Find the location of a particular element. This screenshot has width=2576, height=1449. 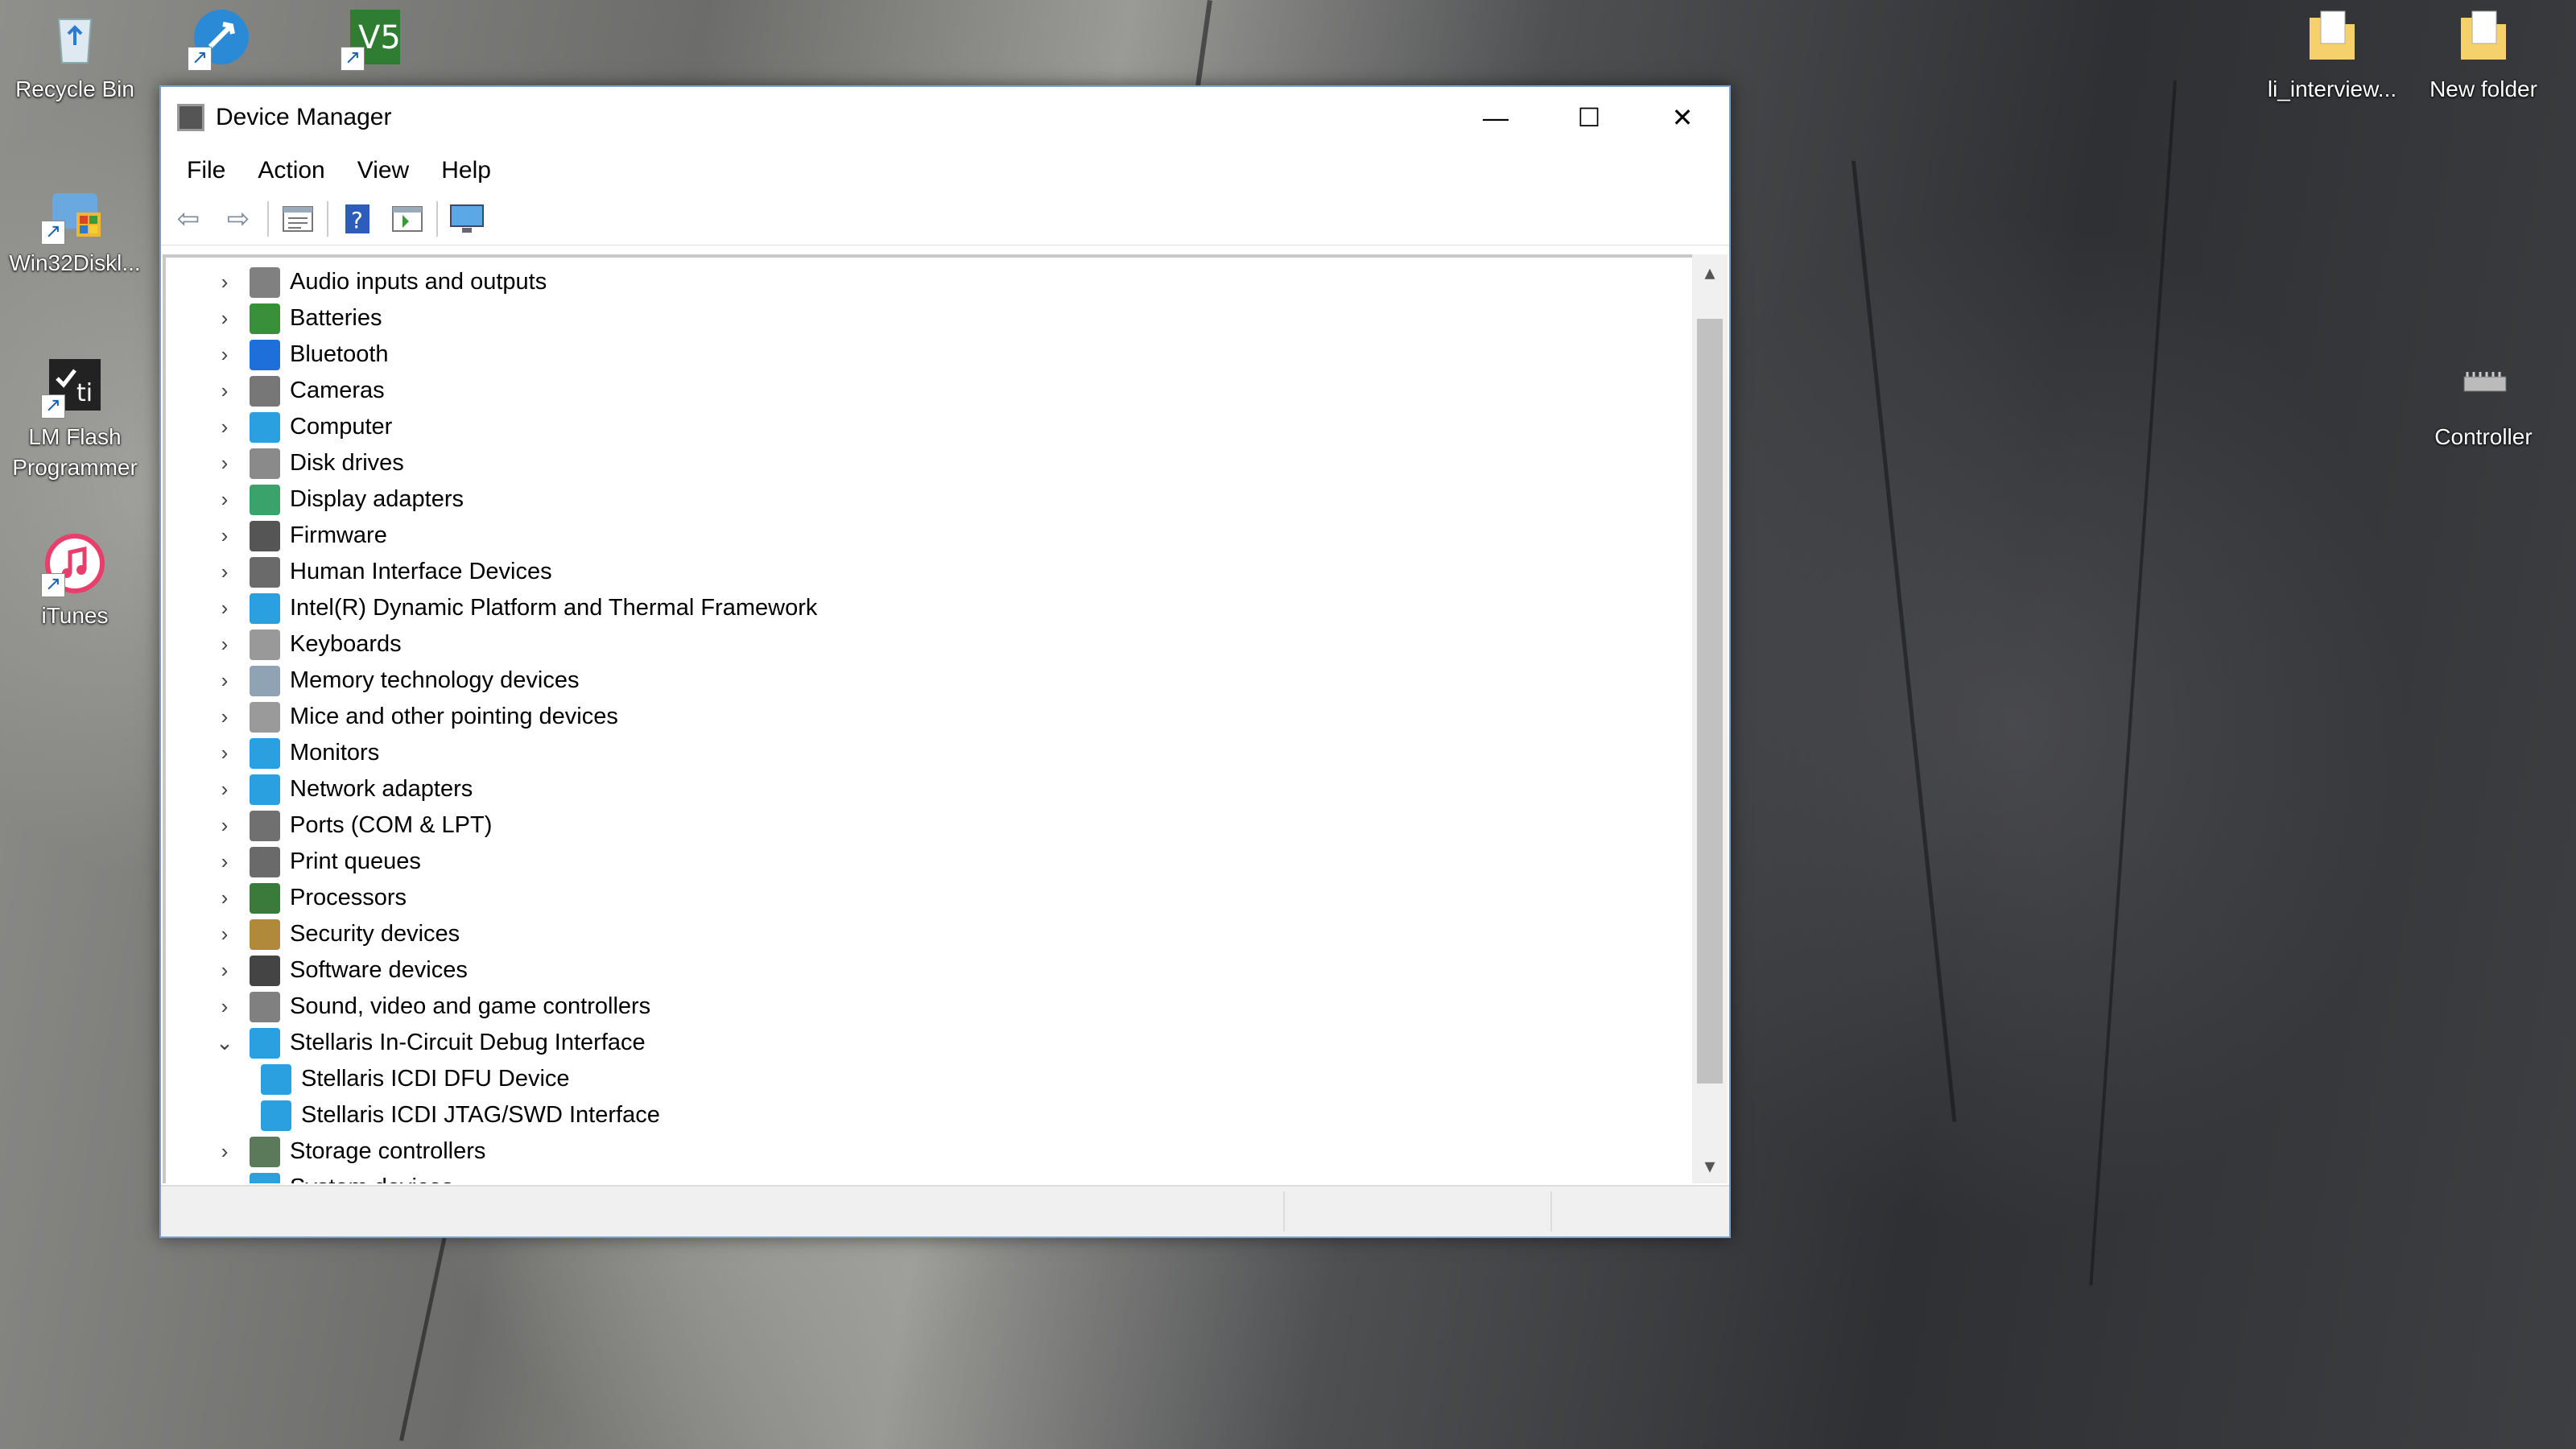

battery-icon is located at coordinates (265, 318).